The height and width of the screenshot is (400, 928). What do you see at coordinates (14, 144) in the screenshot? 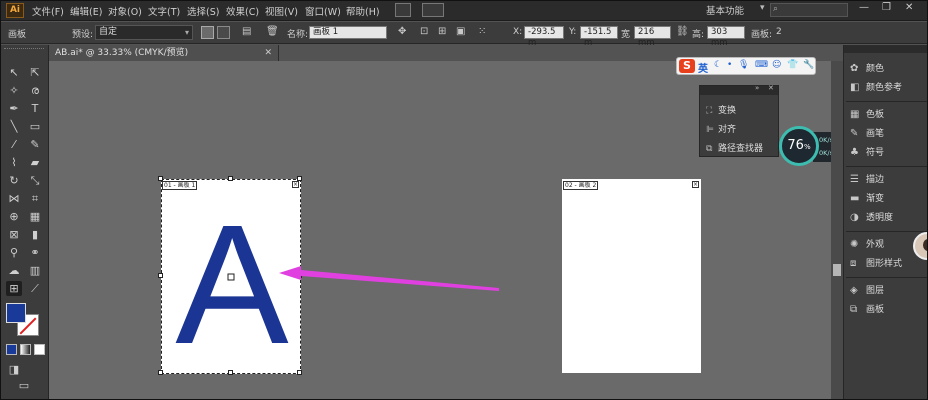
I see `paintbrush-tool-icon: ⁄` at bounding box center [14, 144].